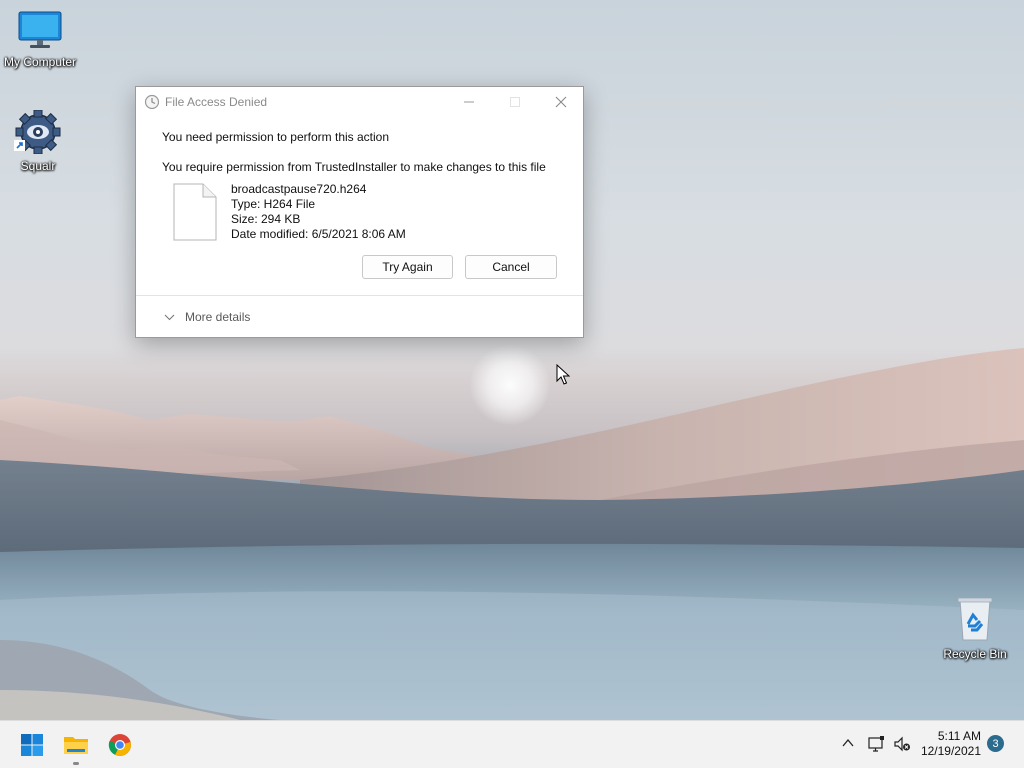 Image resolution: width=1024 pixels, height=768 pixels. Describe the element at coordinates (169, 317) in the screenshot. I see `chevron-down-icon` at that location.